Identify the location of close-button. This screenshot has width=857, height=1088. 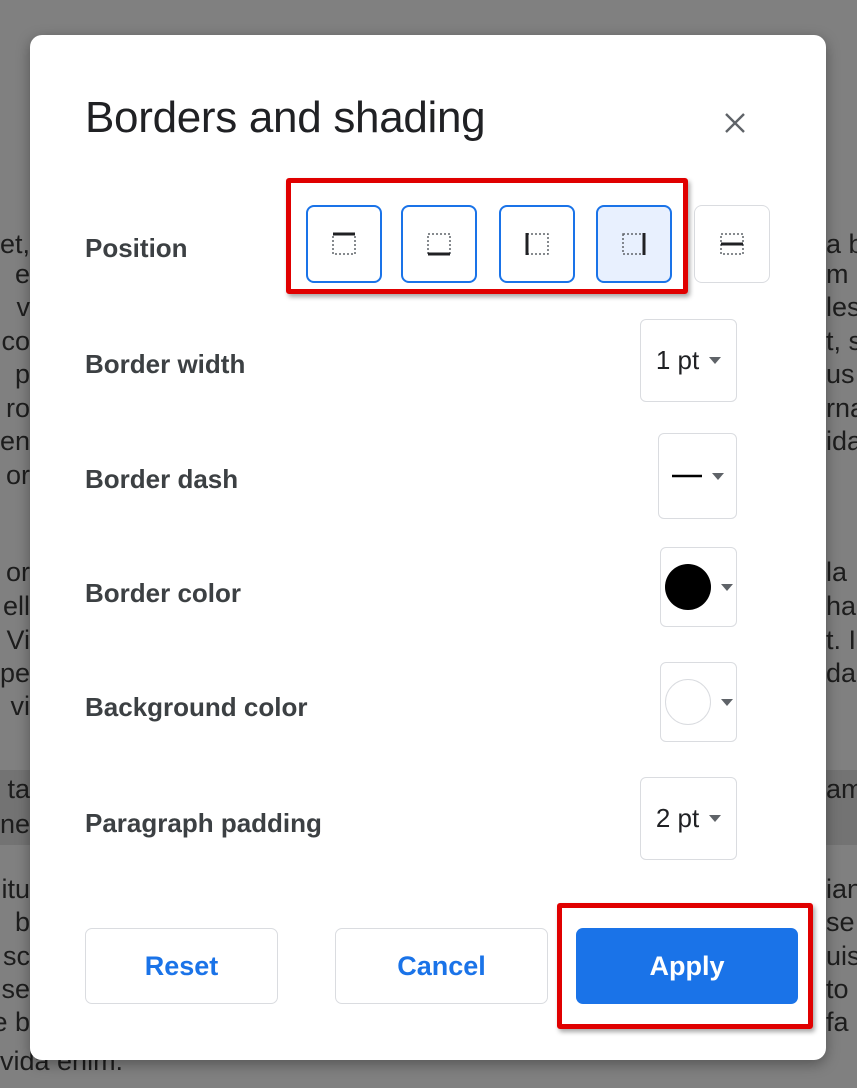
(735, 123).